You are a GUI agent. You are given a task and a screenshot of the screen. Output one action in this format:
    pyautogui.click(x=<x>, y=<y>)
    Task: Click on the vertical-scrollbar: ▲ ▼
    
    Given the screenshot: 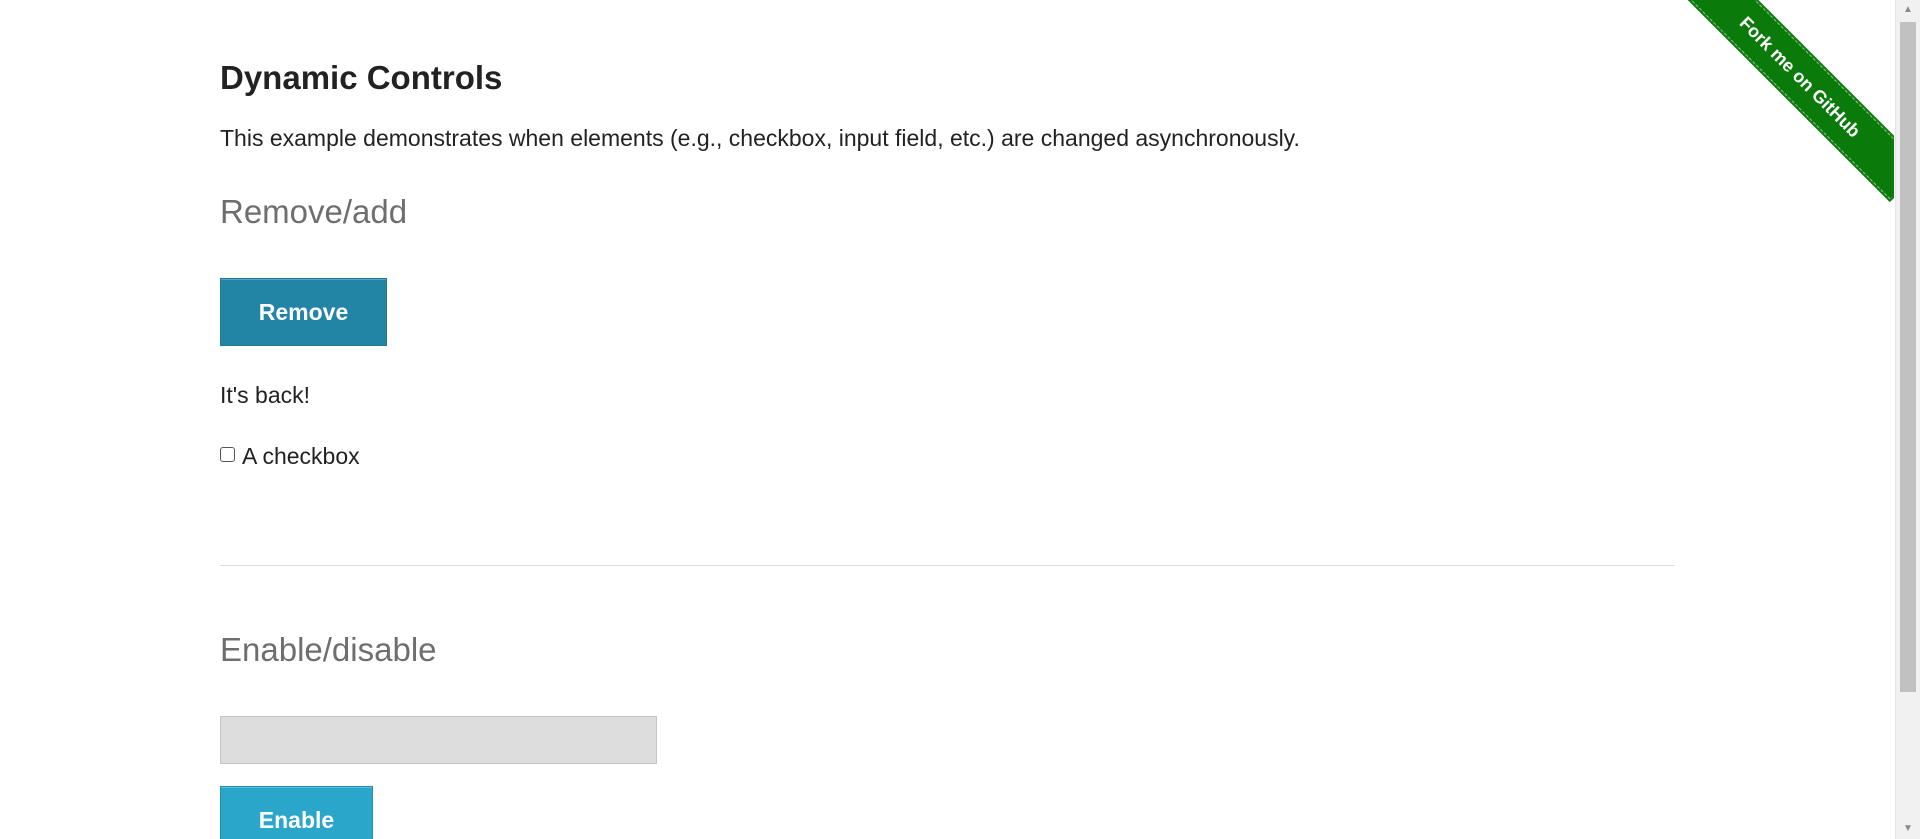 What is the action you would take?
    pyautogui.click(x=1907, y=419)
    